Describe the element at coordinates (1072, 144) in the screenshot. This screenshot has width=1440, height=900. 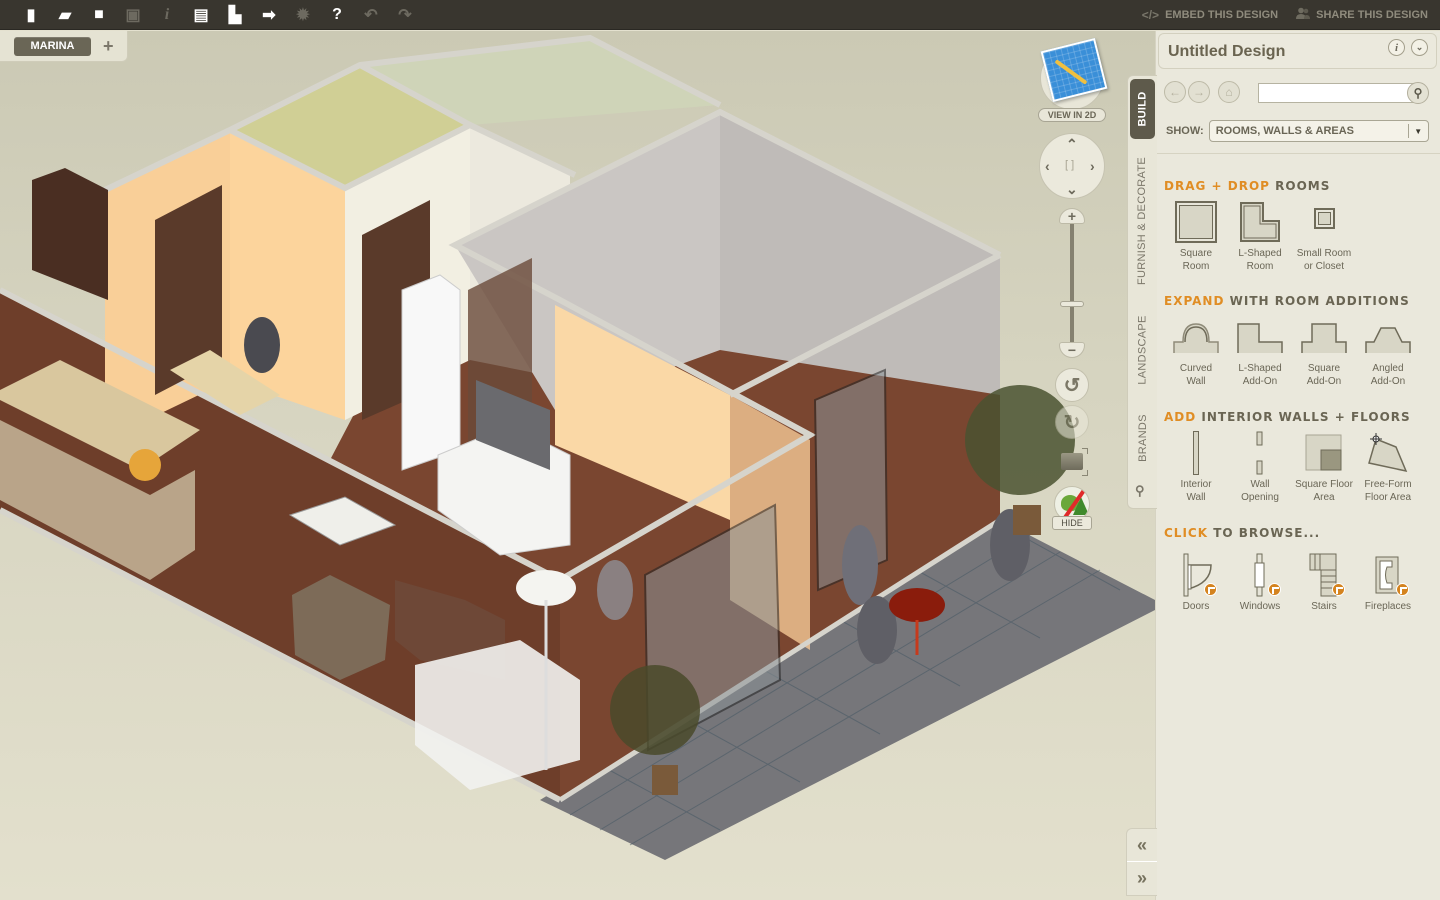
I see `pan-up-icon: ⌃` at that location.